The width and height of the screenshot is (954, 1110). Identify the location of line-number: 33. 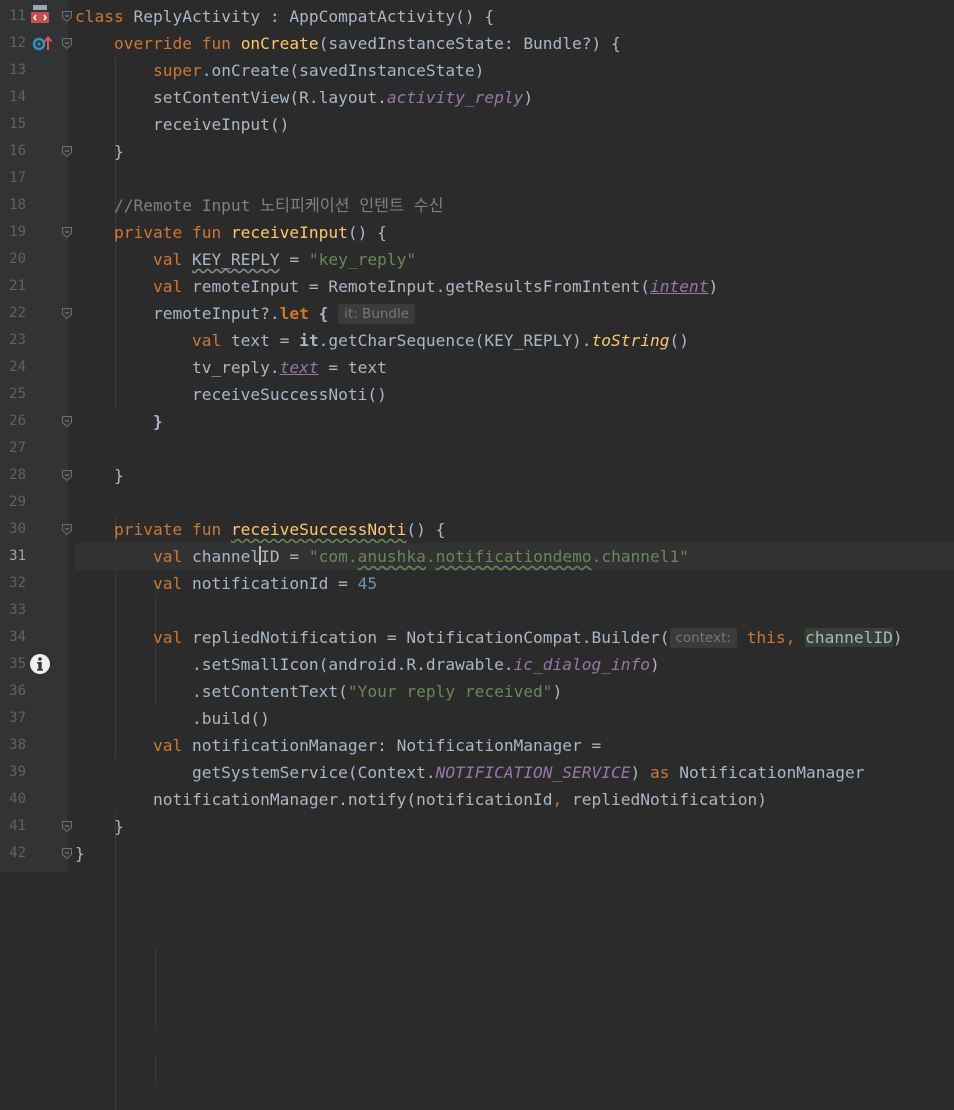
(17, 610).